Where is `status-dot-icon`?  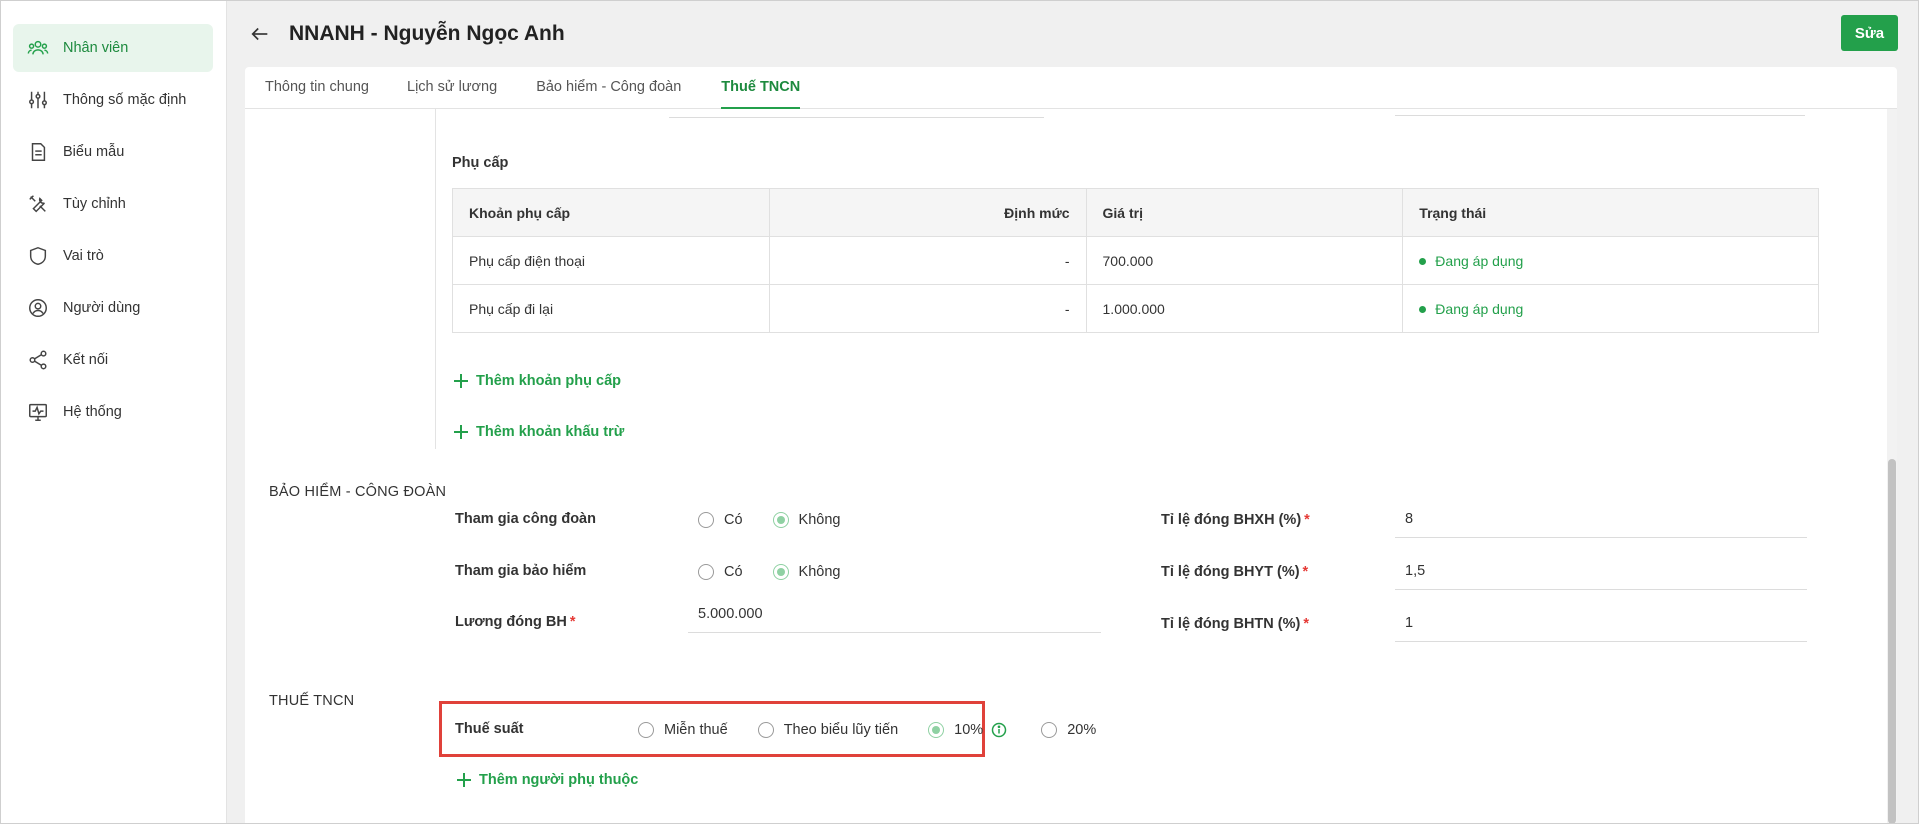 status-dot-icon is located at coordinates (1423, 261).